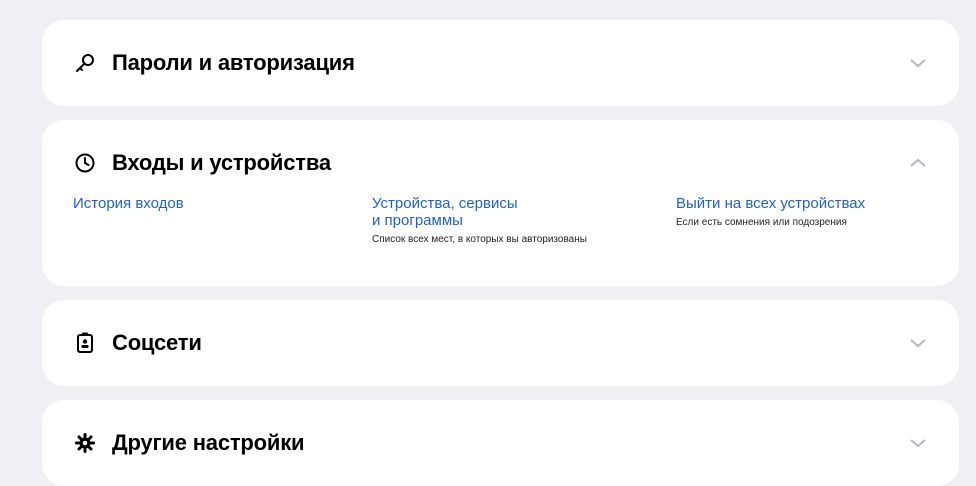 The image size is (976, 486). I want to click on devices-services-link: Устройства, сервисы и программы, so click(479, 212).